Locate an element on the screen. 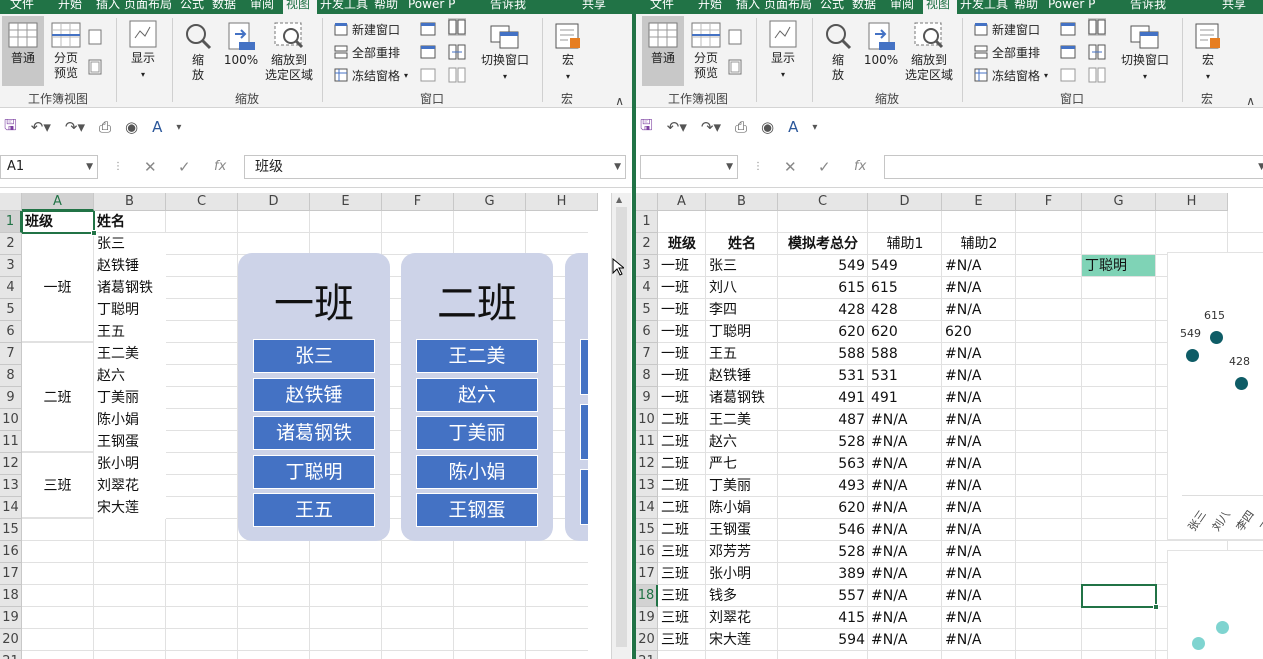 Image resolution: width=1263 pixels, height=659 pixels. data-cell: 594 is located at coordinates (823, 640).